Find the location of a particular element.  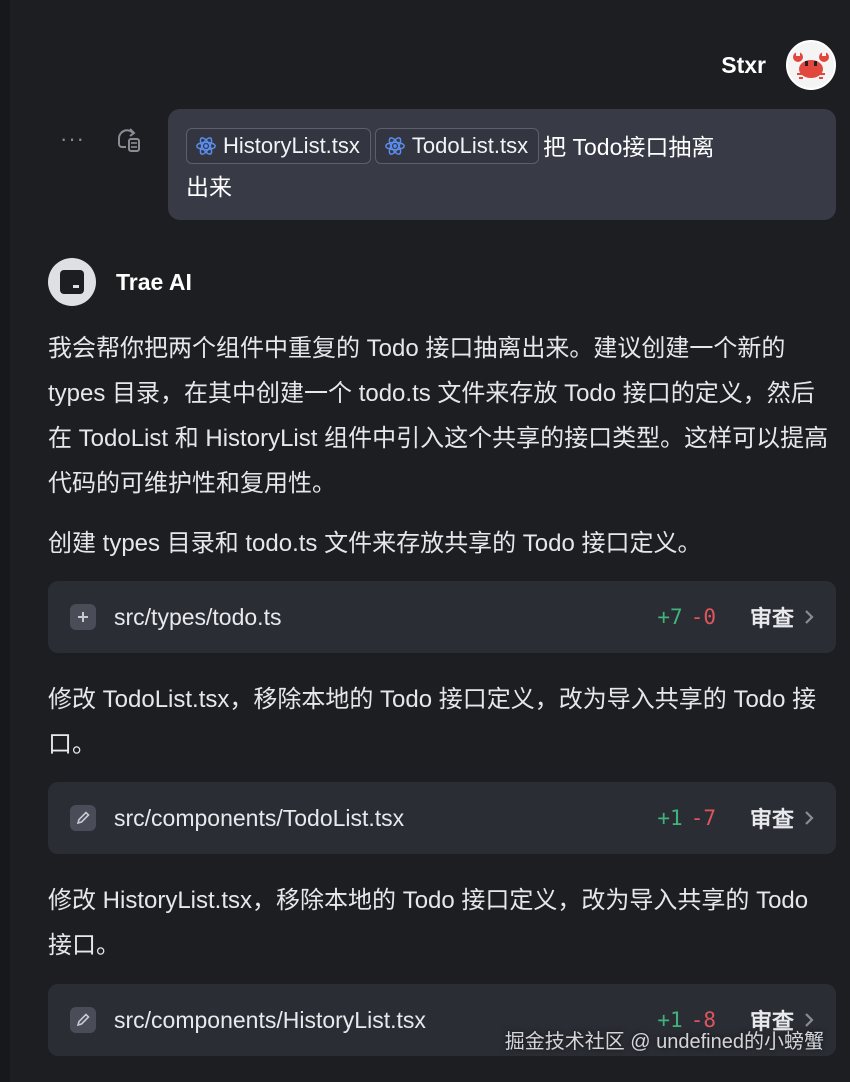

plus-icon is located at coordinates (83, 617).